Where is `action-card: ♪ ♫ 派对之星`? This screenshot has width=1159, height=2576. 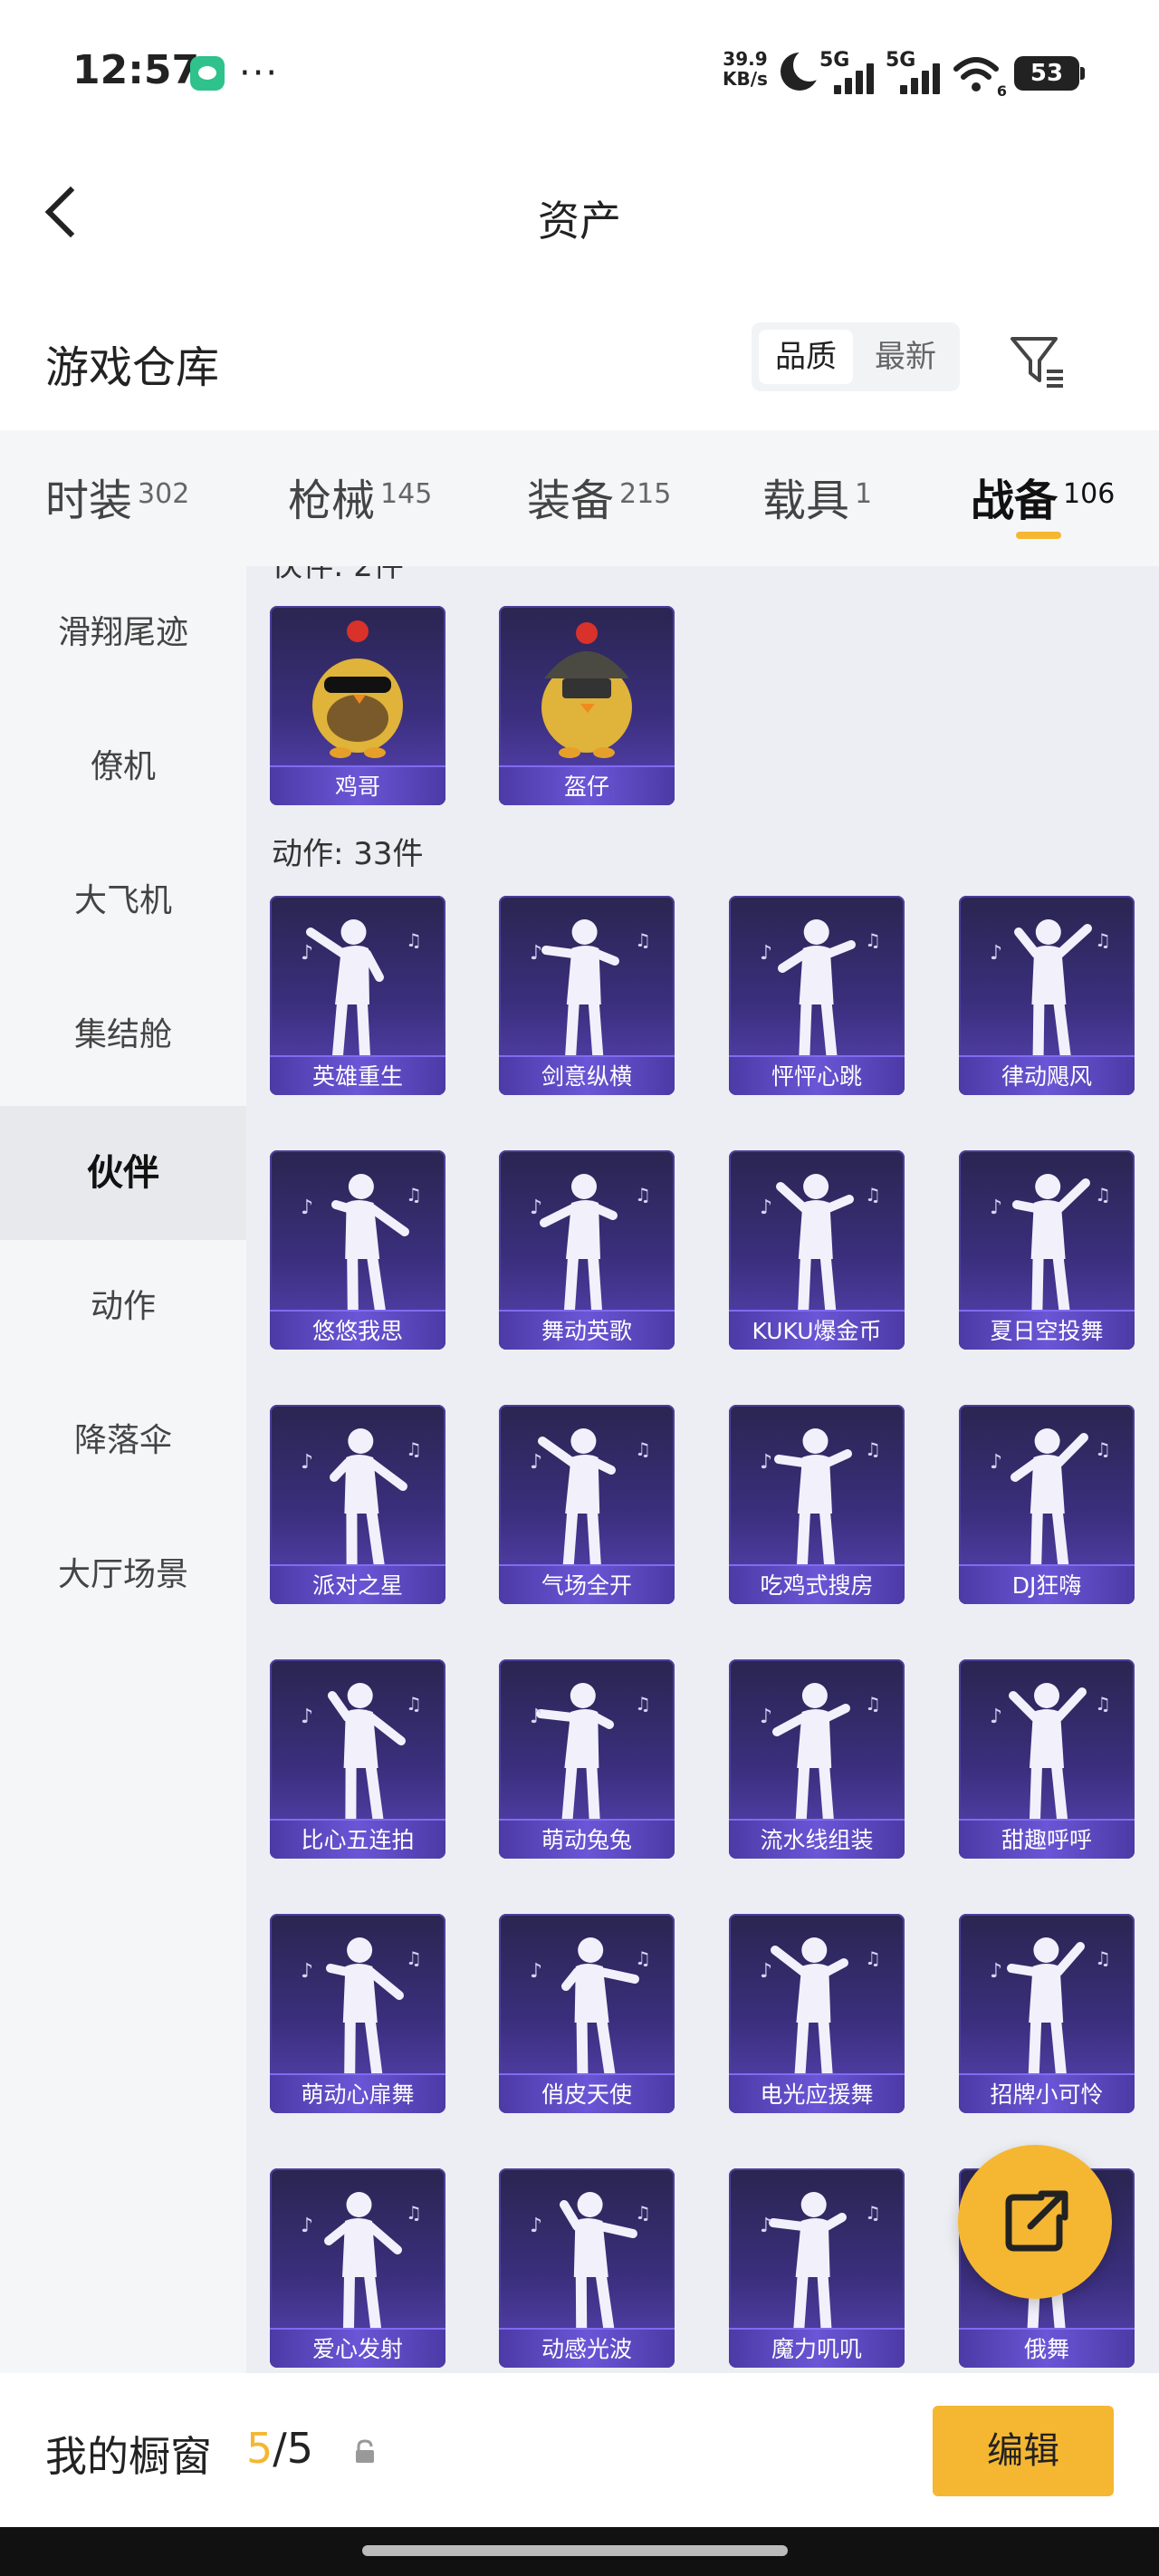 action-card: ♪ ♫ 派对之星 is located at coordinates (358, 1504).